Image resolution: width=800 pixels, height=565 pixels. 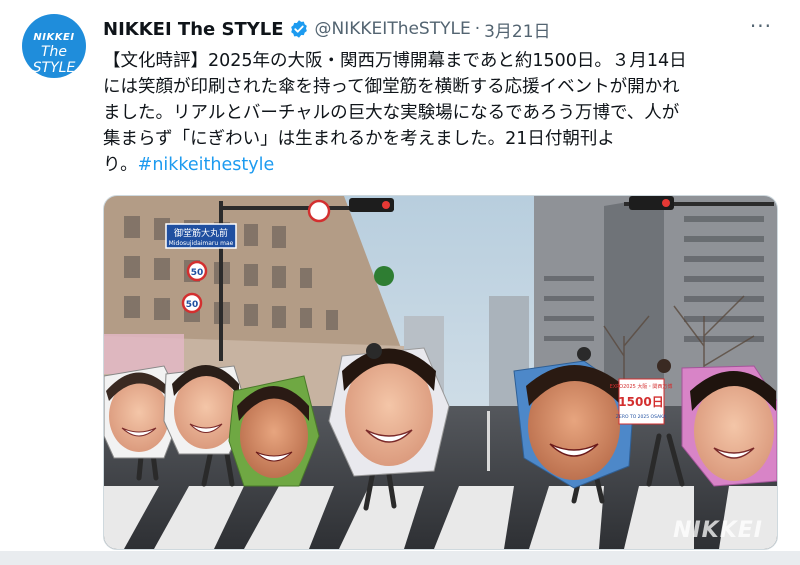 What do you see at coordinates (391, 87) in the screenshot?
I see `tweet-text-line: には笑顔が印刷された傘を持って御堂筋を横断する応援イベントが開かれ` at bounding box center [391, 87].